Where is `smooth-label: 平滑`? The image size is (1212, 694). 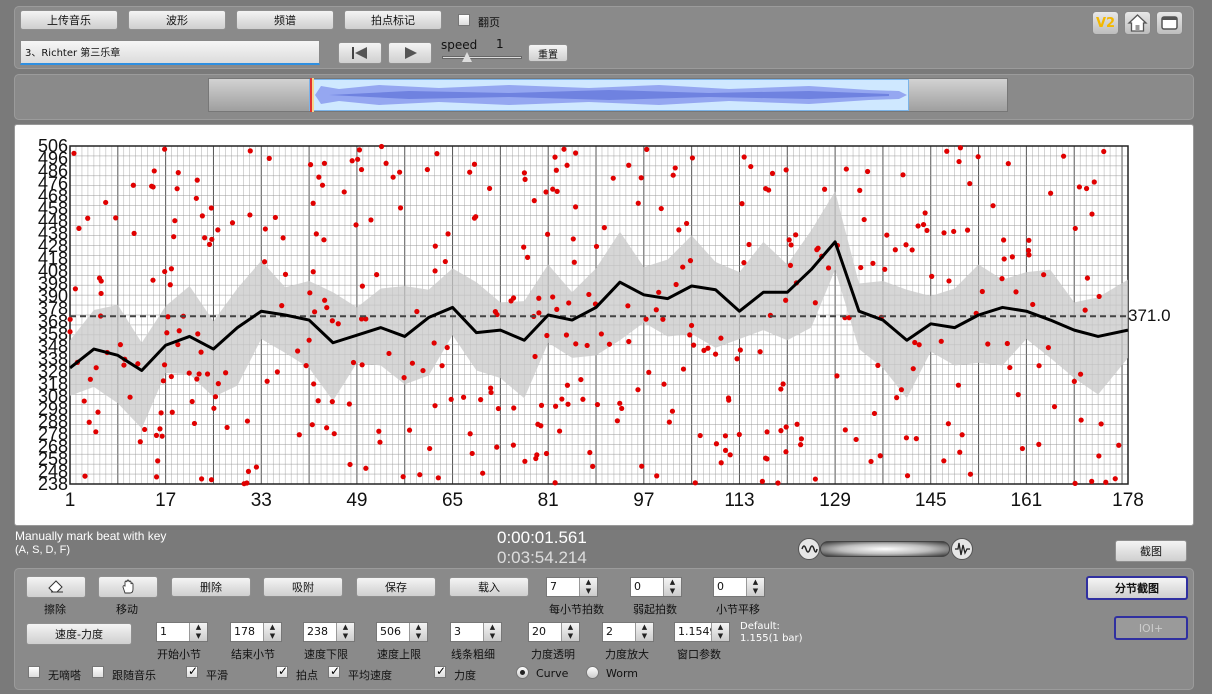
smooth-label: 平滑 is located at coordinates (217, 675).